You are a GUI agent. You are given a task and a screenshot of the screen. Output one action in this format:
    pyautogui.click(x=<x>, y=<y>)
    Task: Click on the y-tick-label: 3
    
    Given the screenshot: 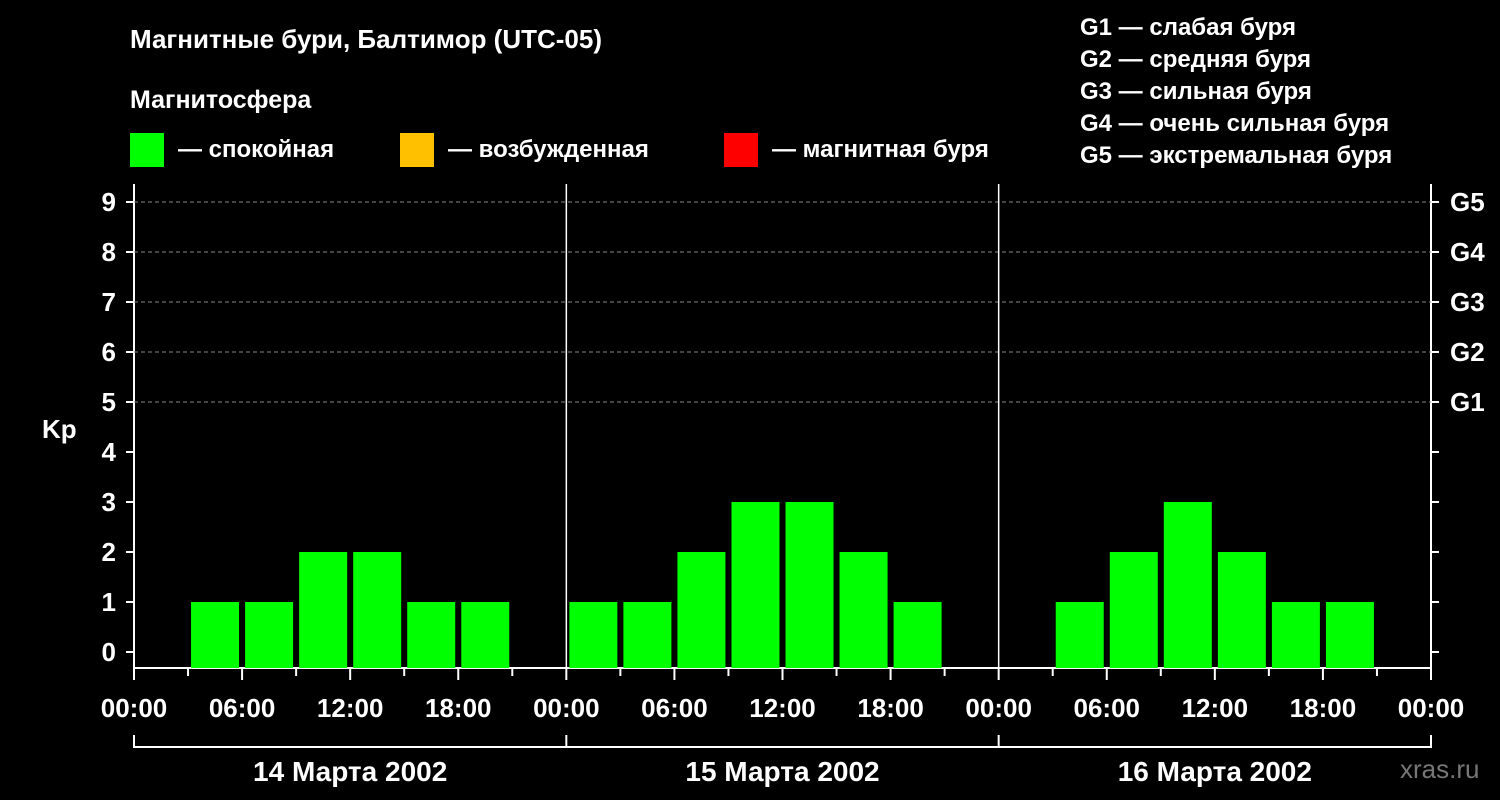 What is the action you would take?
    pyautogui.click(x=109, y=502)
    